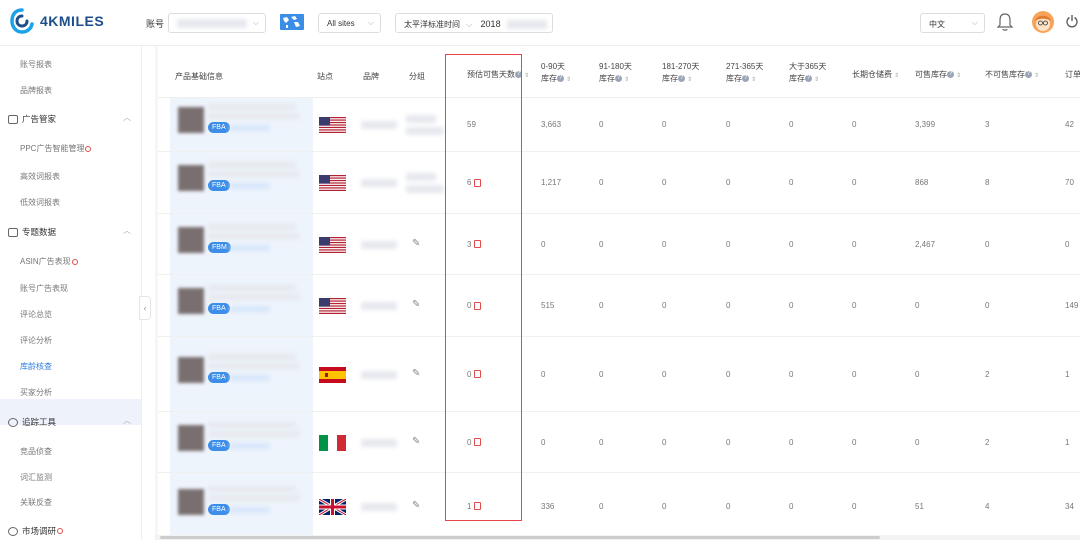 The height and width of the screenshot is (540, 1080). Describe the element at coordinates (49, 261) in the screenshot. I see `sidebar-item-asin-ads: ASIN广告表现` at that location.